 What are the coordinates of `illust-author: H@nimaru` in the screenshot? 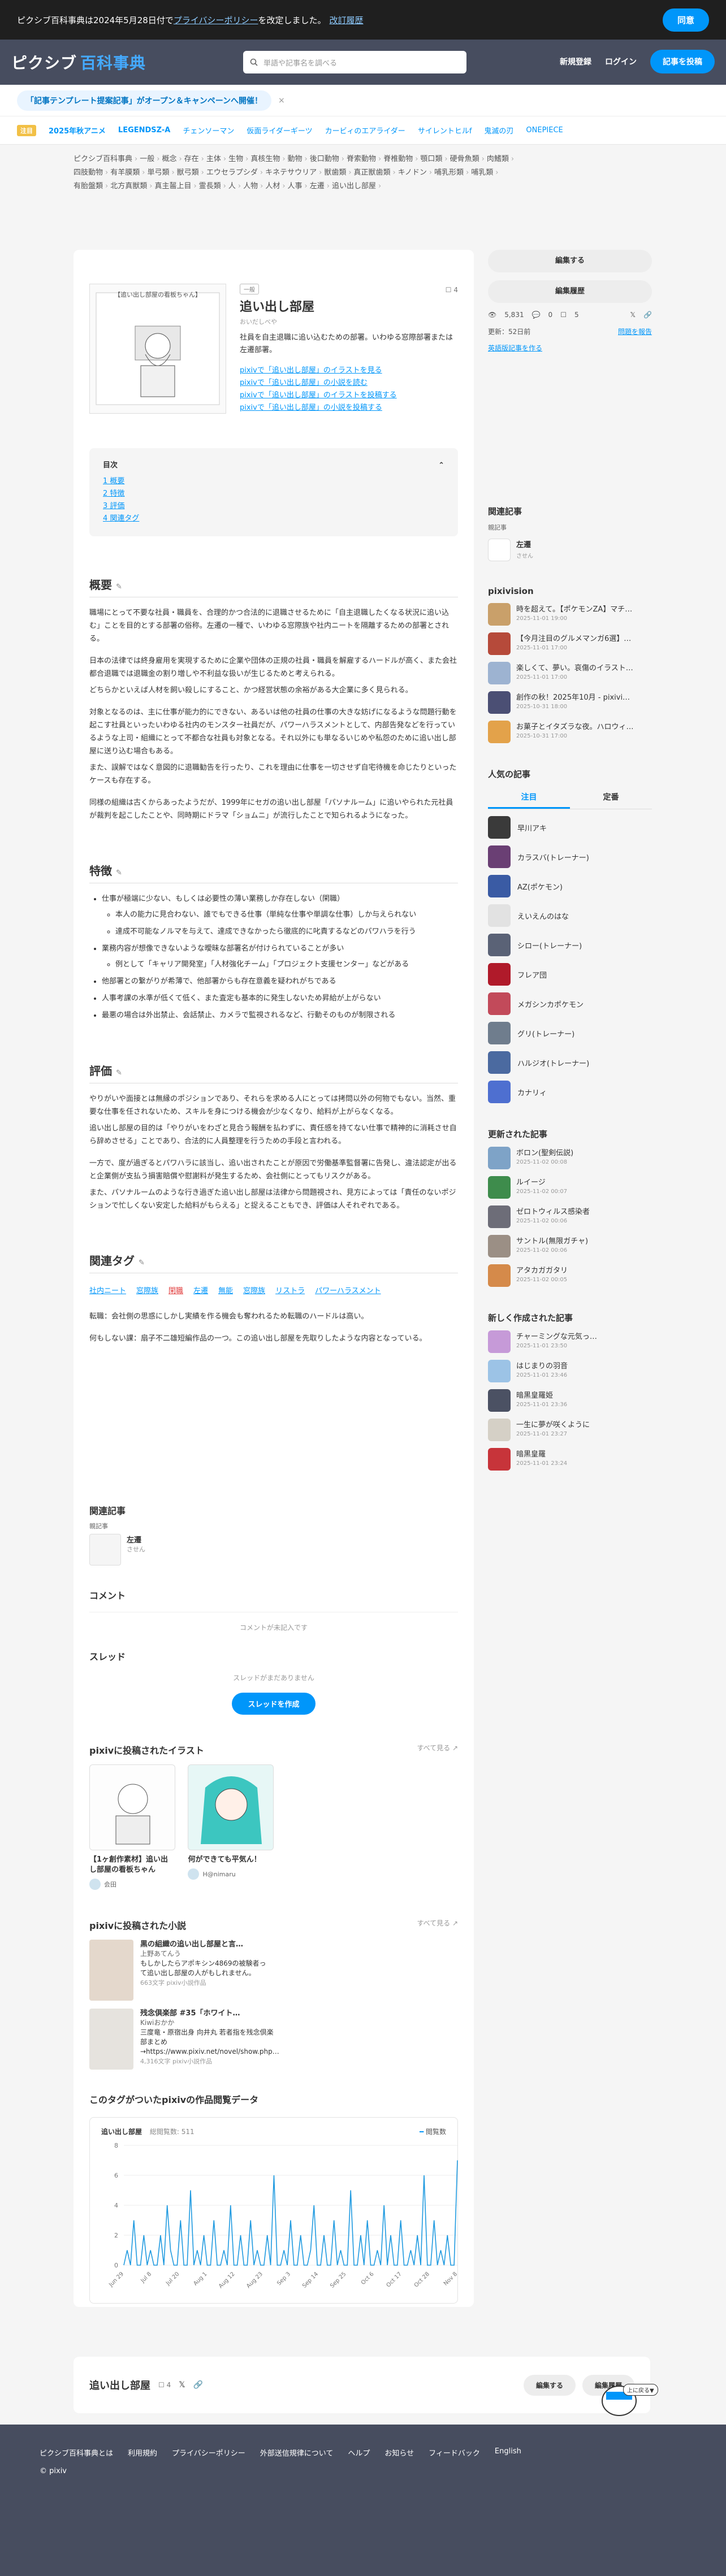 It's located at (218, 1874).